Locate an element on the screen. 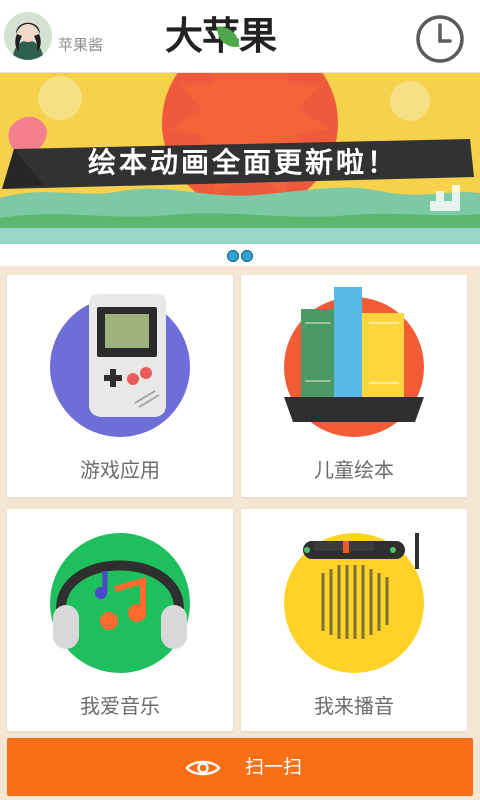 Image resolution: width=480 pixels, height=800 pixels. headphones-icon is located at coordinates (120, 603).